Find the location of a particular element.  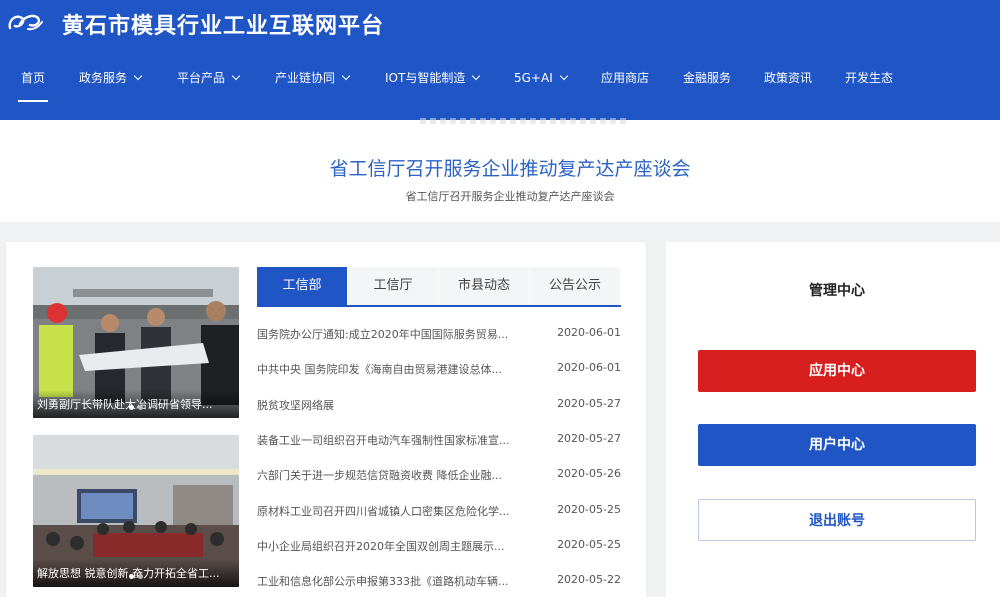

nav-item-home: 首页 is located at coordinates (33, 81).